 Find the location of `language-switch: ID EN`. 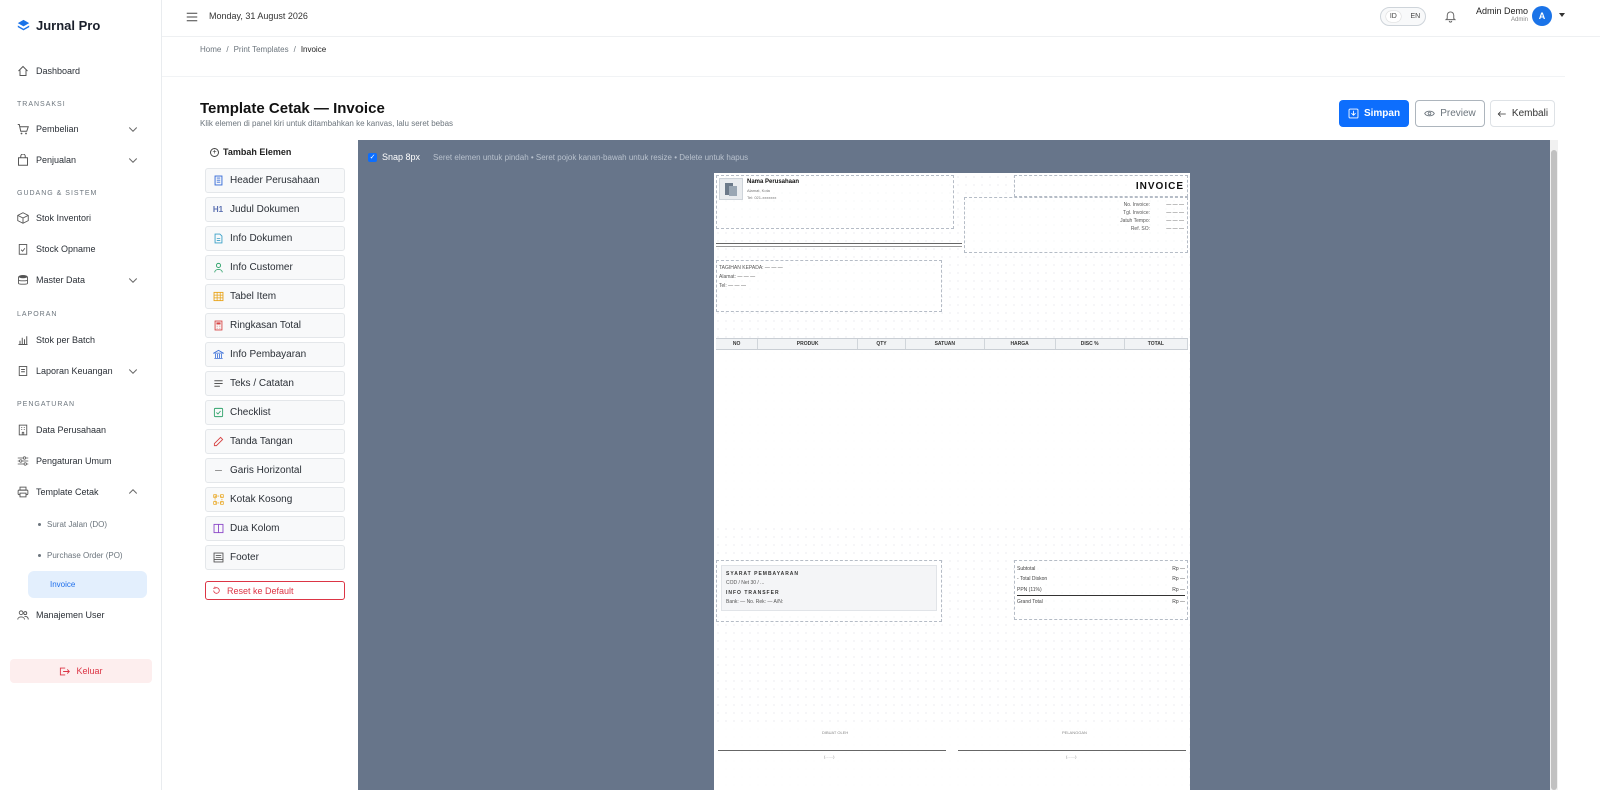

language-switch: ID EN is located at coordinates (1403, 16).